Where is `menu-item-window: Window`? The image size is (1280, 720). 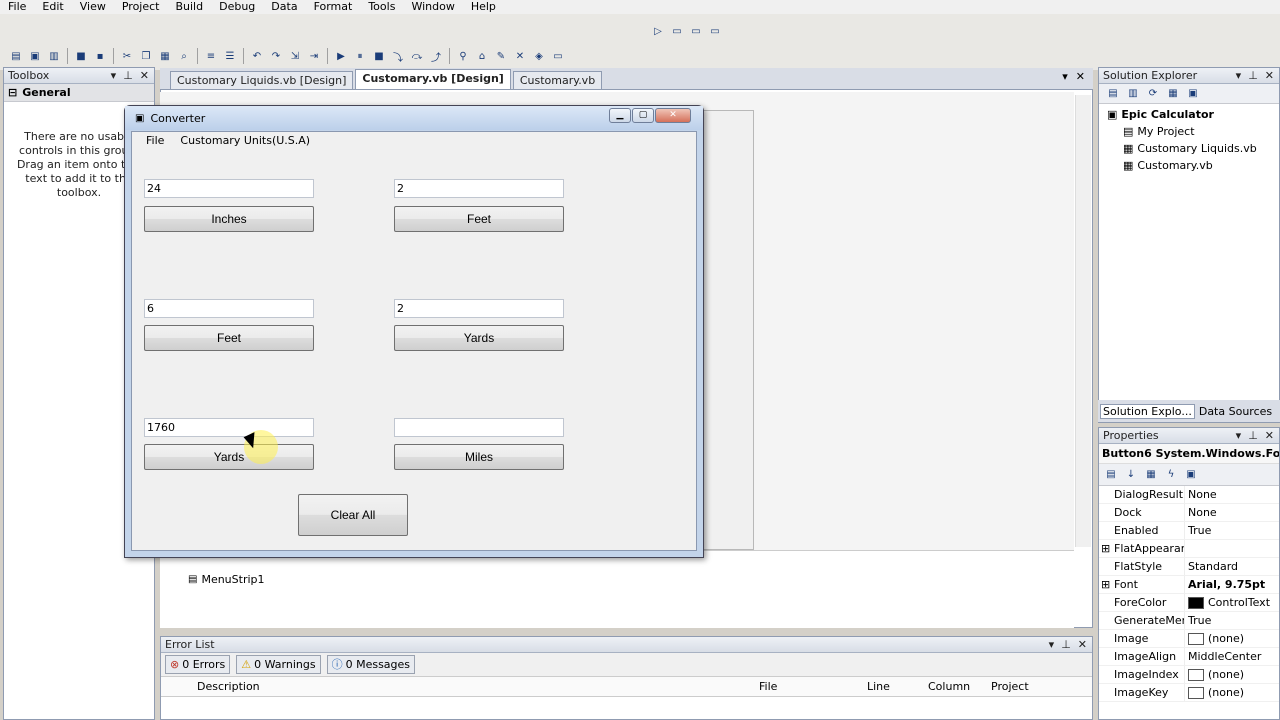
menu-item-window: Window is located at coordinates (432, 7).